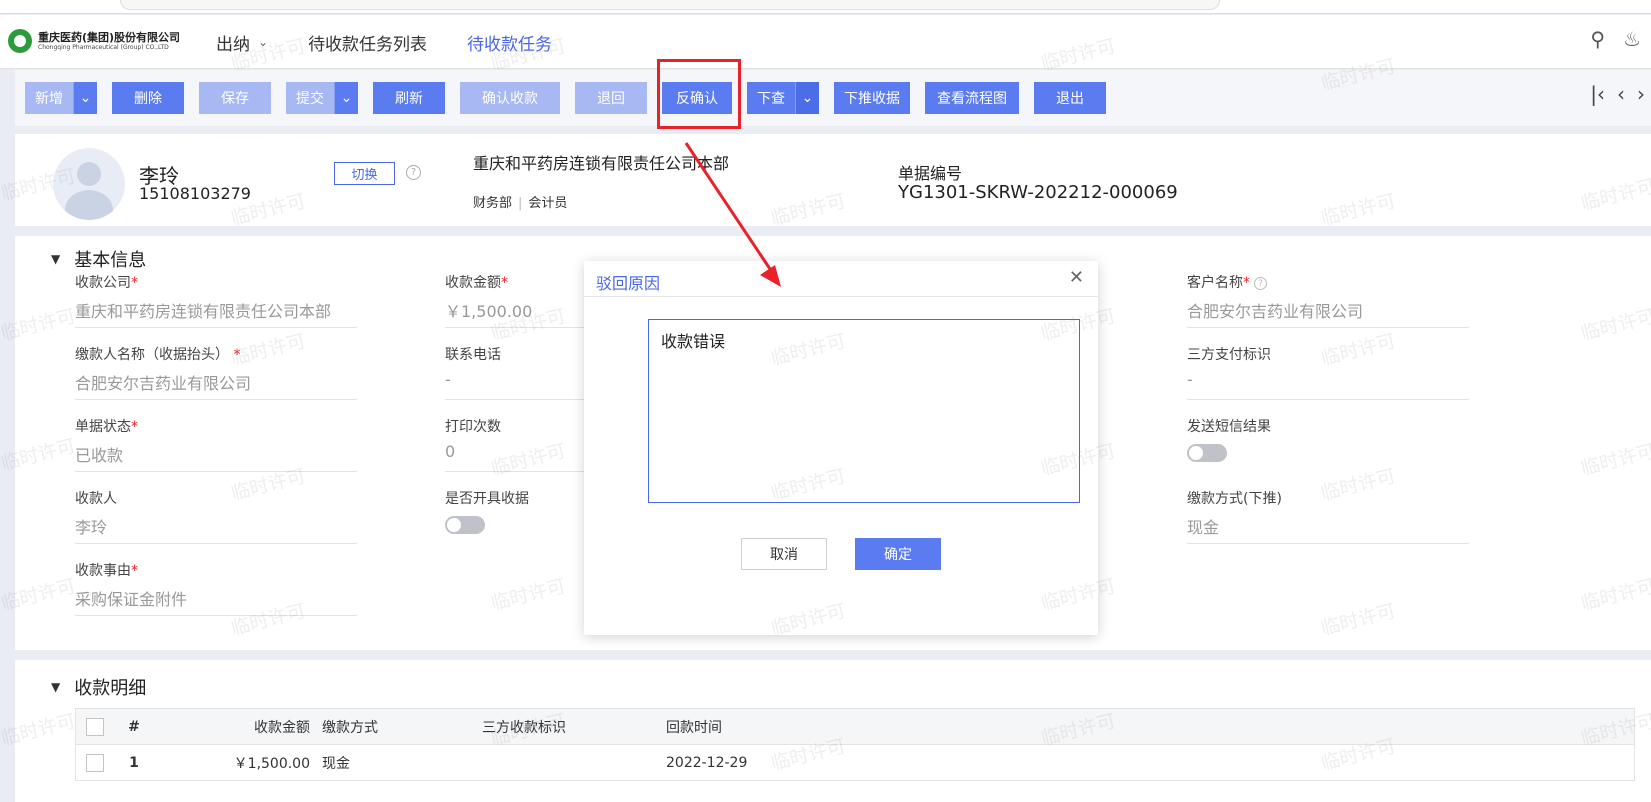 This screenshot has width=1651, height=802. I want to click on table-row: 1 ￥1,500.00 现金 2022-12-29, so click(855, 762).